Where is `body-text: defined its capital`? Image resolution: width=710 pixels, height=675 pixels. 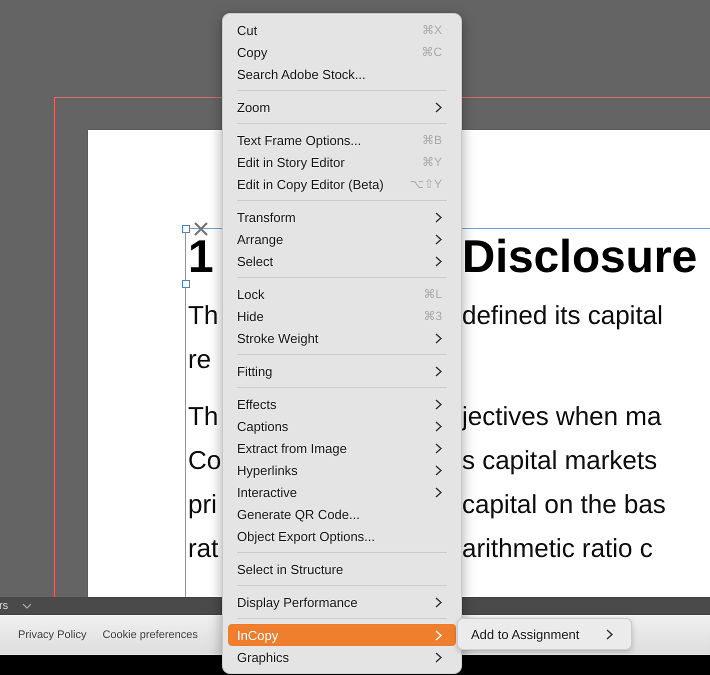
body-text: defined its capital is located at coordinates (562, 315).